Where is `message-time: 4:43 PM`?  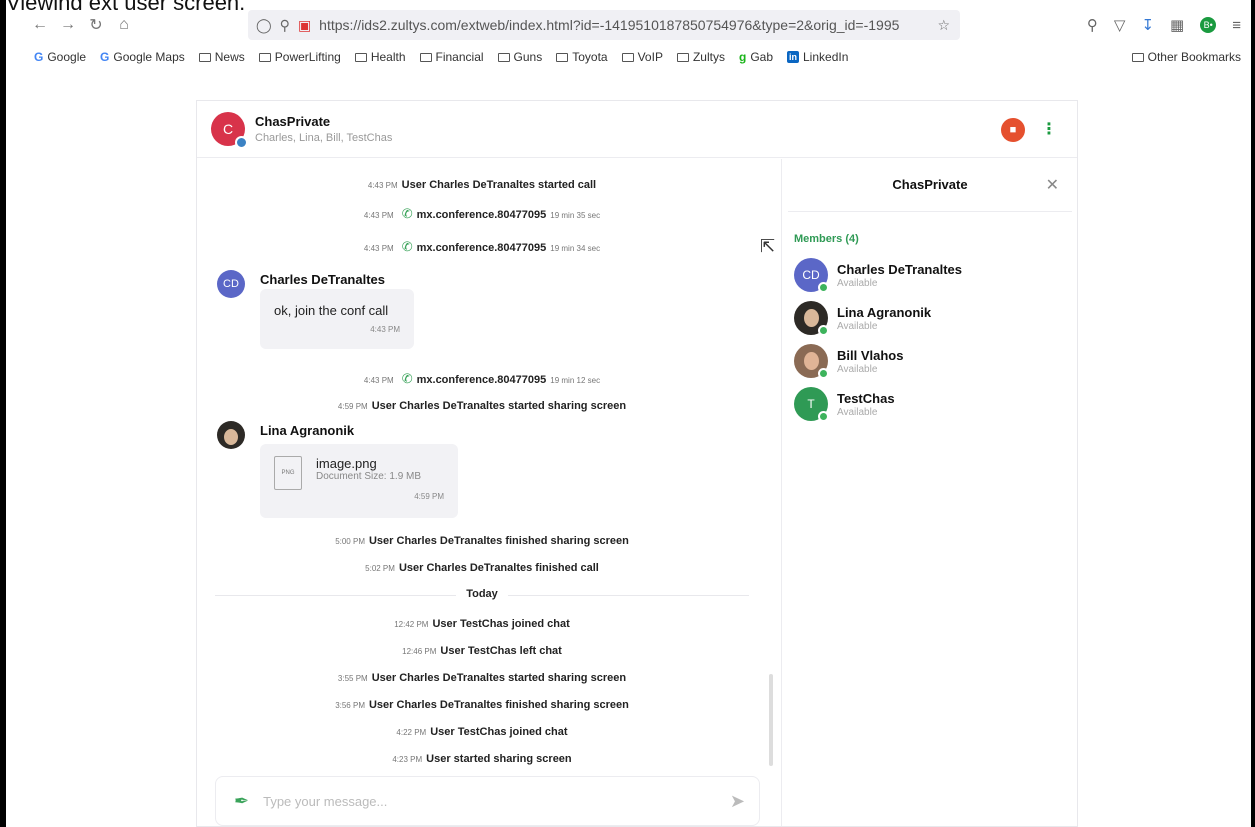
message-time: 4:43 PM is located at coordinates (385, 329).